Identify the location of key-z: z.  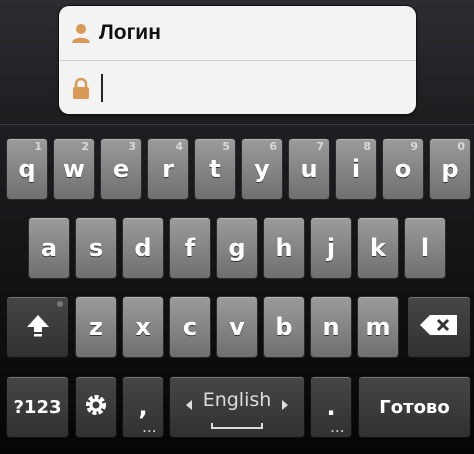
(96, 327).